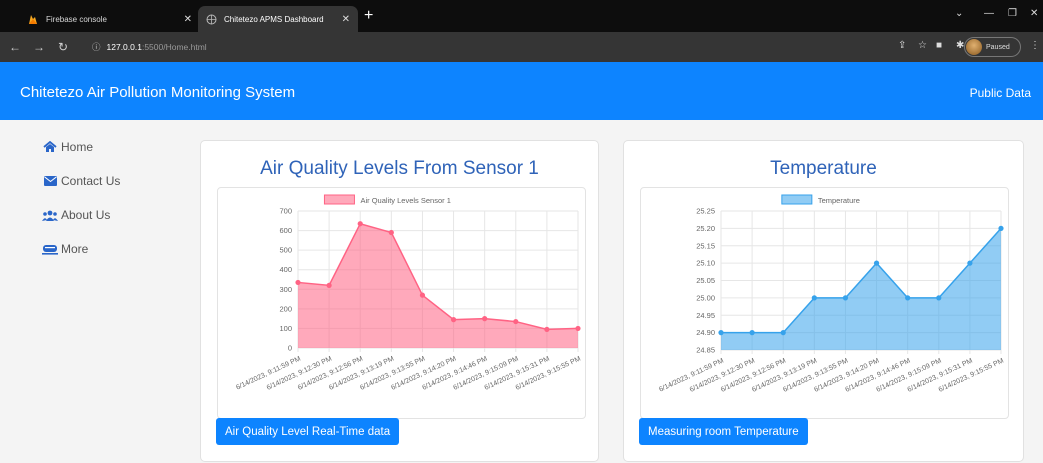  What do you see at coordinates (76, 19) in the screenshot?
I see `tab-label: Firebase console` at bounding box center [76, 19].